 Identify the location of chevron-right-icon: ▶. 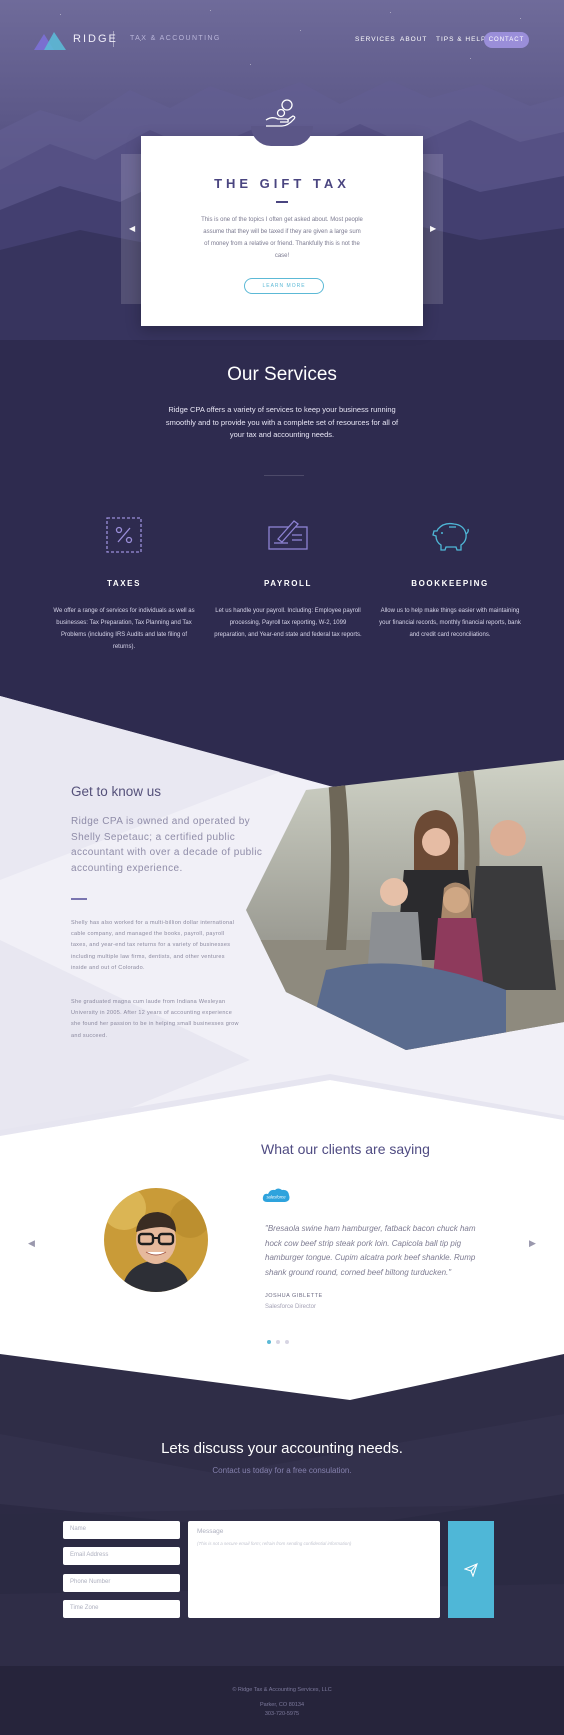
(433, 228).